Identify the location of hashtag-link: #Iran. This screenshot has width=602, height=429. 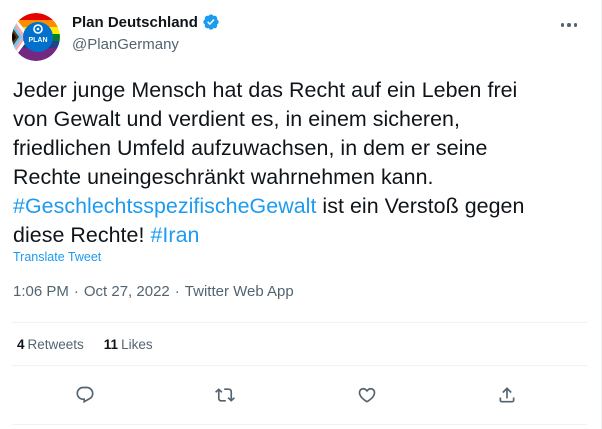
(174, 235).